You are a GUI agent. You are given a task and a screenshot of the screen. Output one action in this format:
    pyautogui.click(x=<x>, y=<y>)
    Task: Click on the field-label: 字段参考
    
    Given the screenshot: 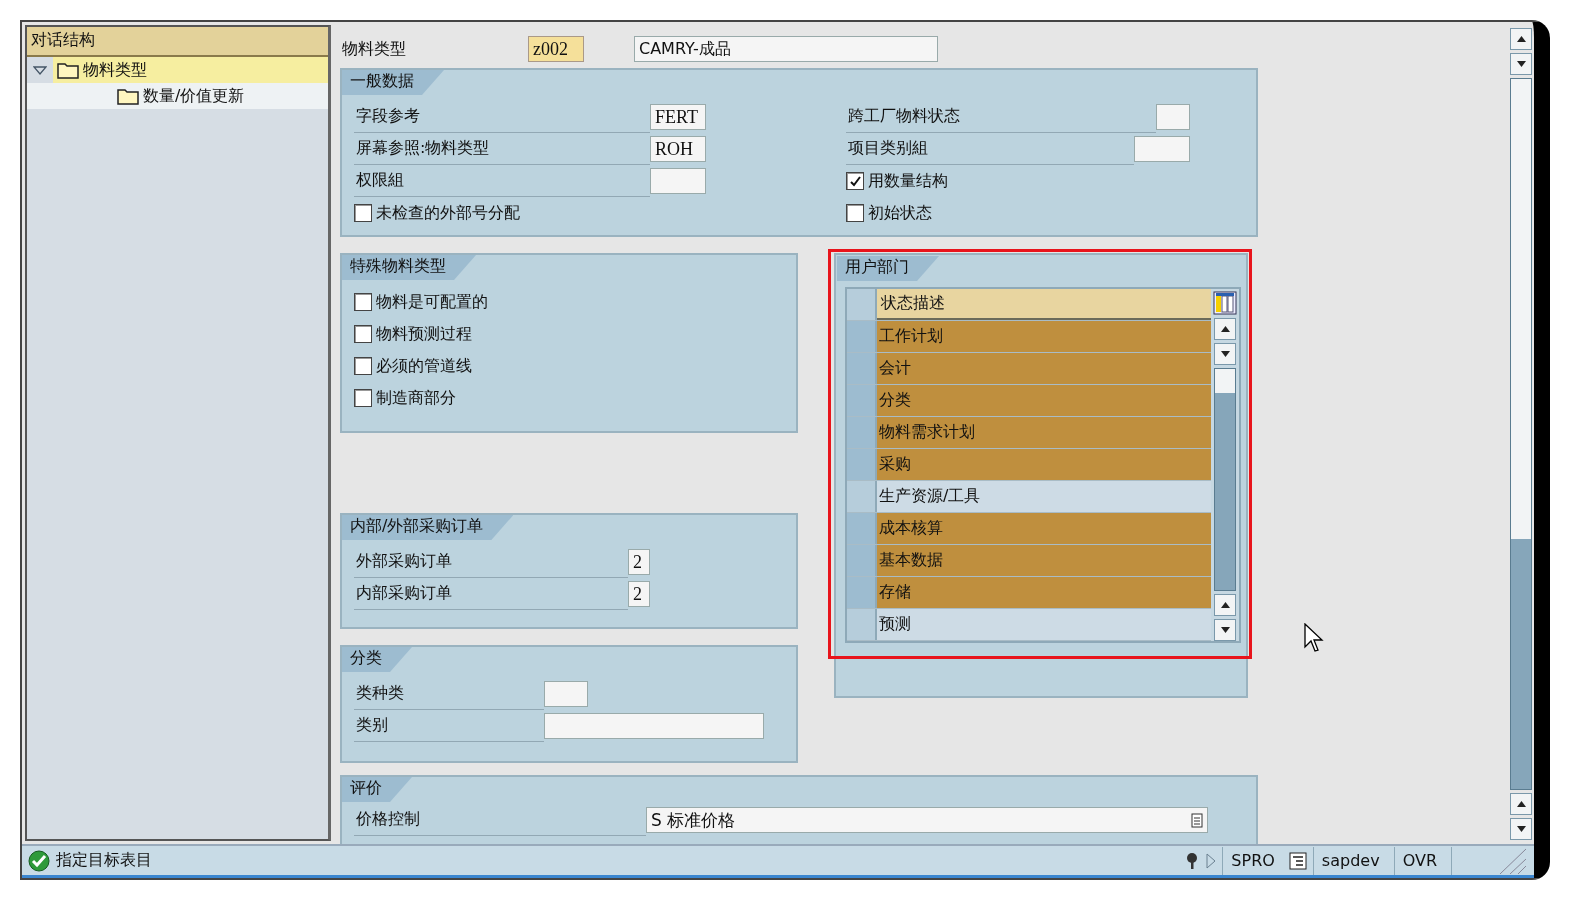 What is the action you would take?
    pyautogui.click(x=502, y=117)
    